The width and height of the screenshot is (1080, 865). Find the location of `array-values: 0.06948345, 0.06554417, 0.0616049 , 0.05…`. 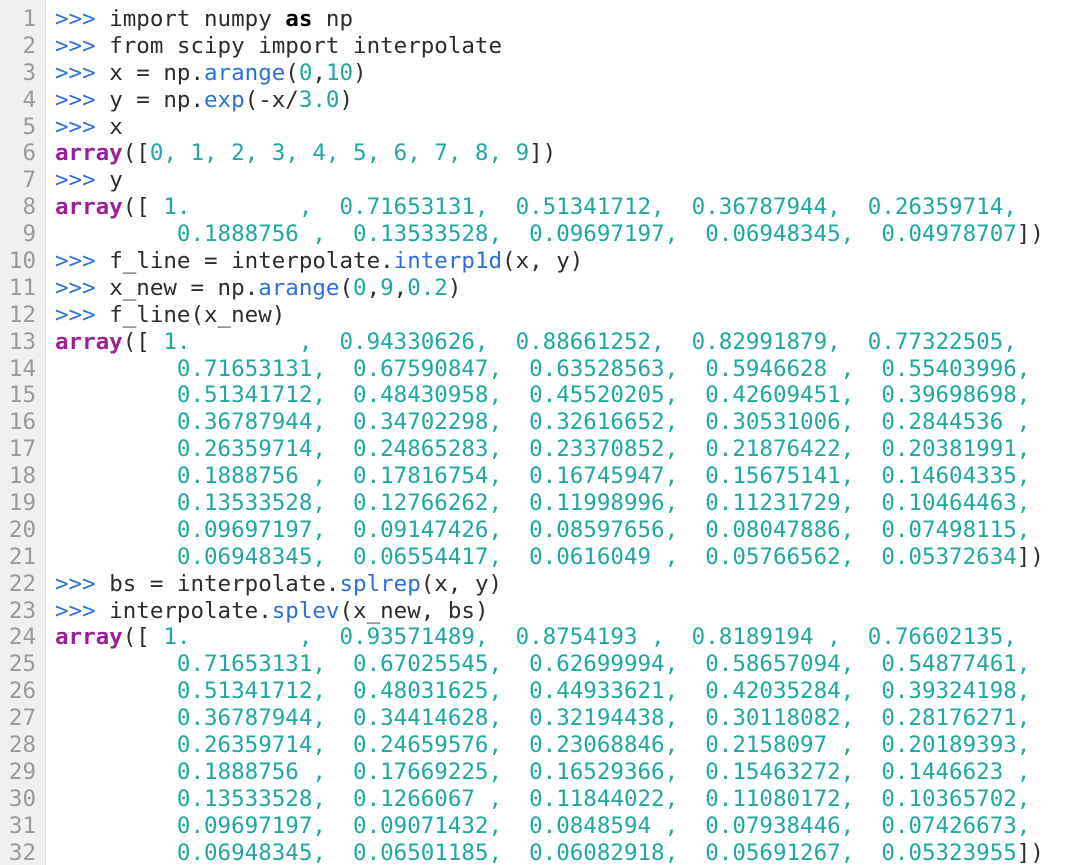

array-values: 0.06948345, 0.06554417, 0.0616049 , 0.05… is located at coordinates (596, 556).